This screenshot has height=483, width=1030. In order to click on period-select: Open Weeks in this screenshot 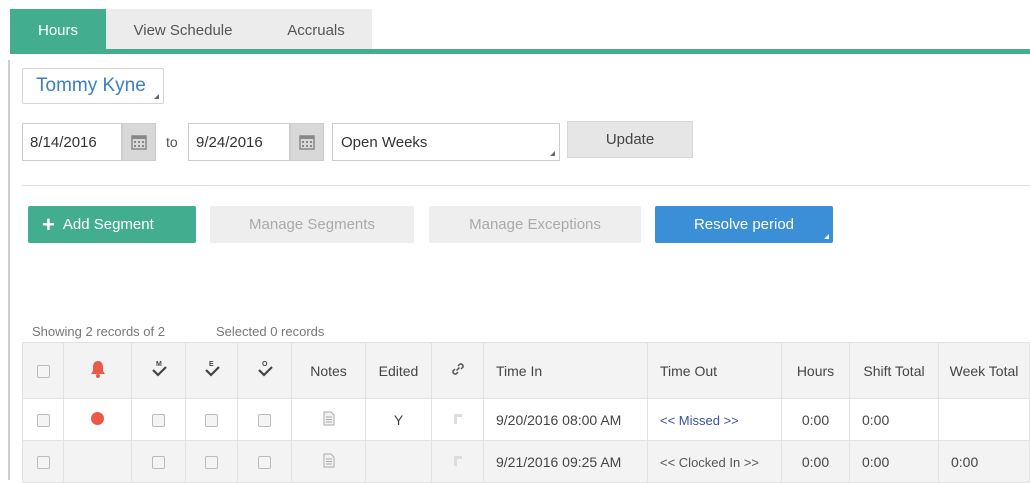, I will do `click(446, 142)`.